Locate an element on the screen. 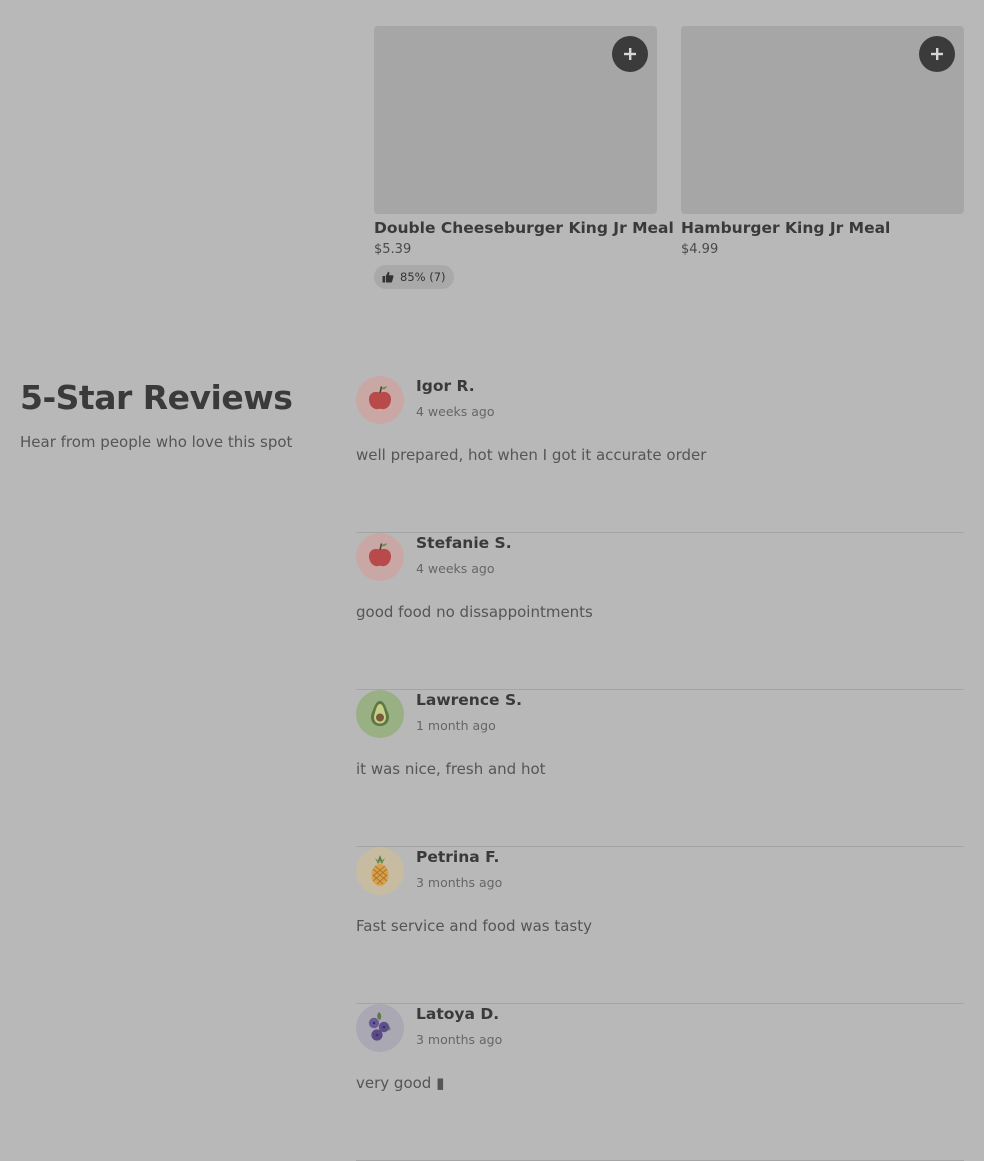  review-text: Fast service and food was tasty is located at coordinates (474, 926).